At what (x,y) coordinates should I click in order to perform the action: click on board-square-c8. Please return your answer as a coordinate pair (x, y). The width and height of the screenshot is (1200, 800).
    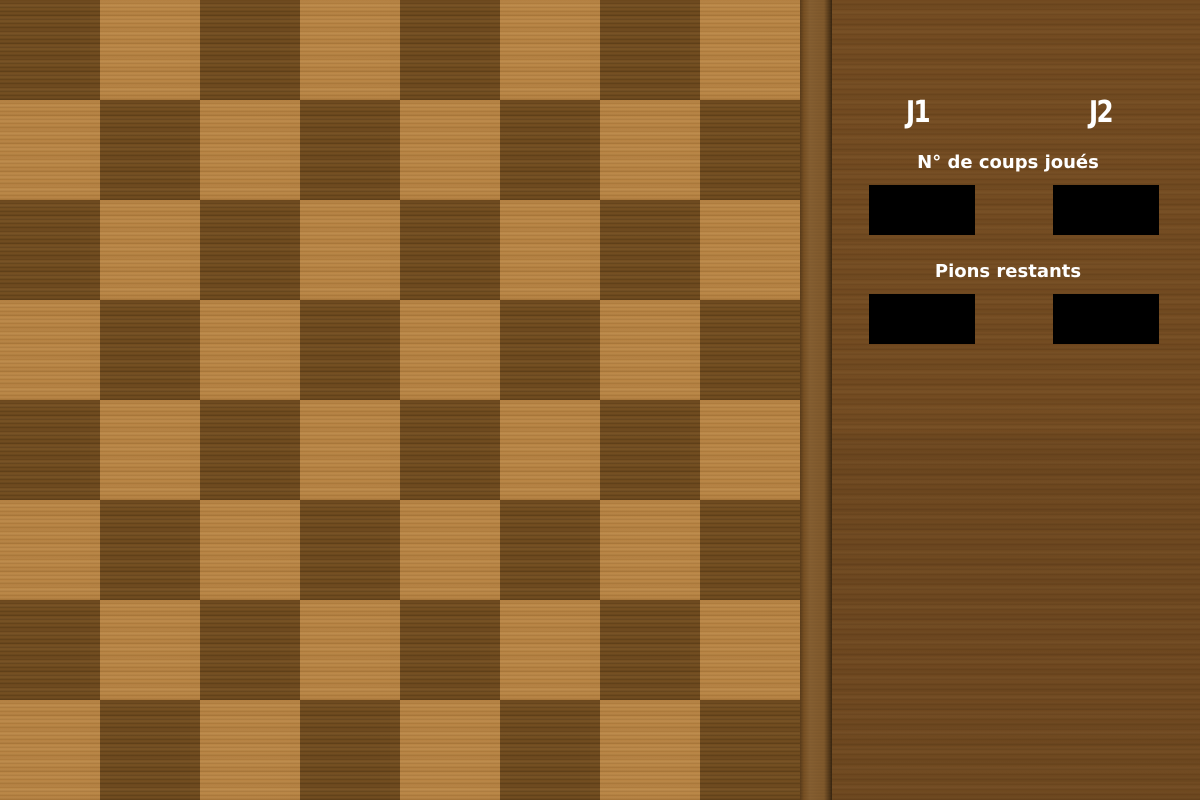
    Looking at the image, I should click on (250, 50).